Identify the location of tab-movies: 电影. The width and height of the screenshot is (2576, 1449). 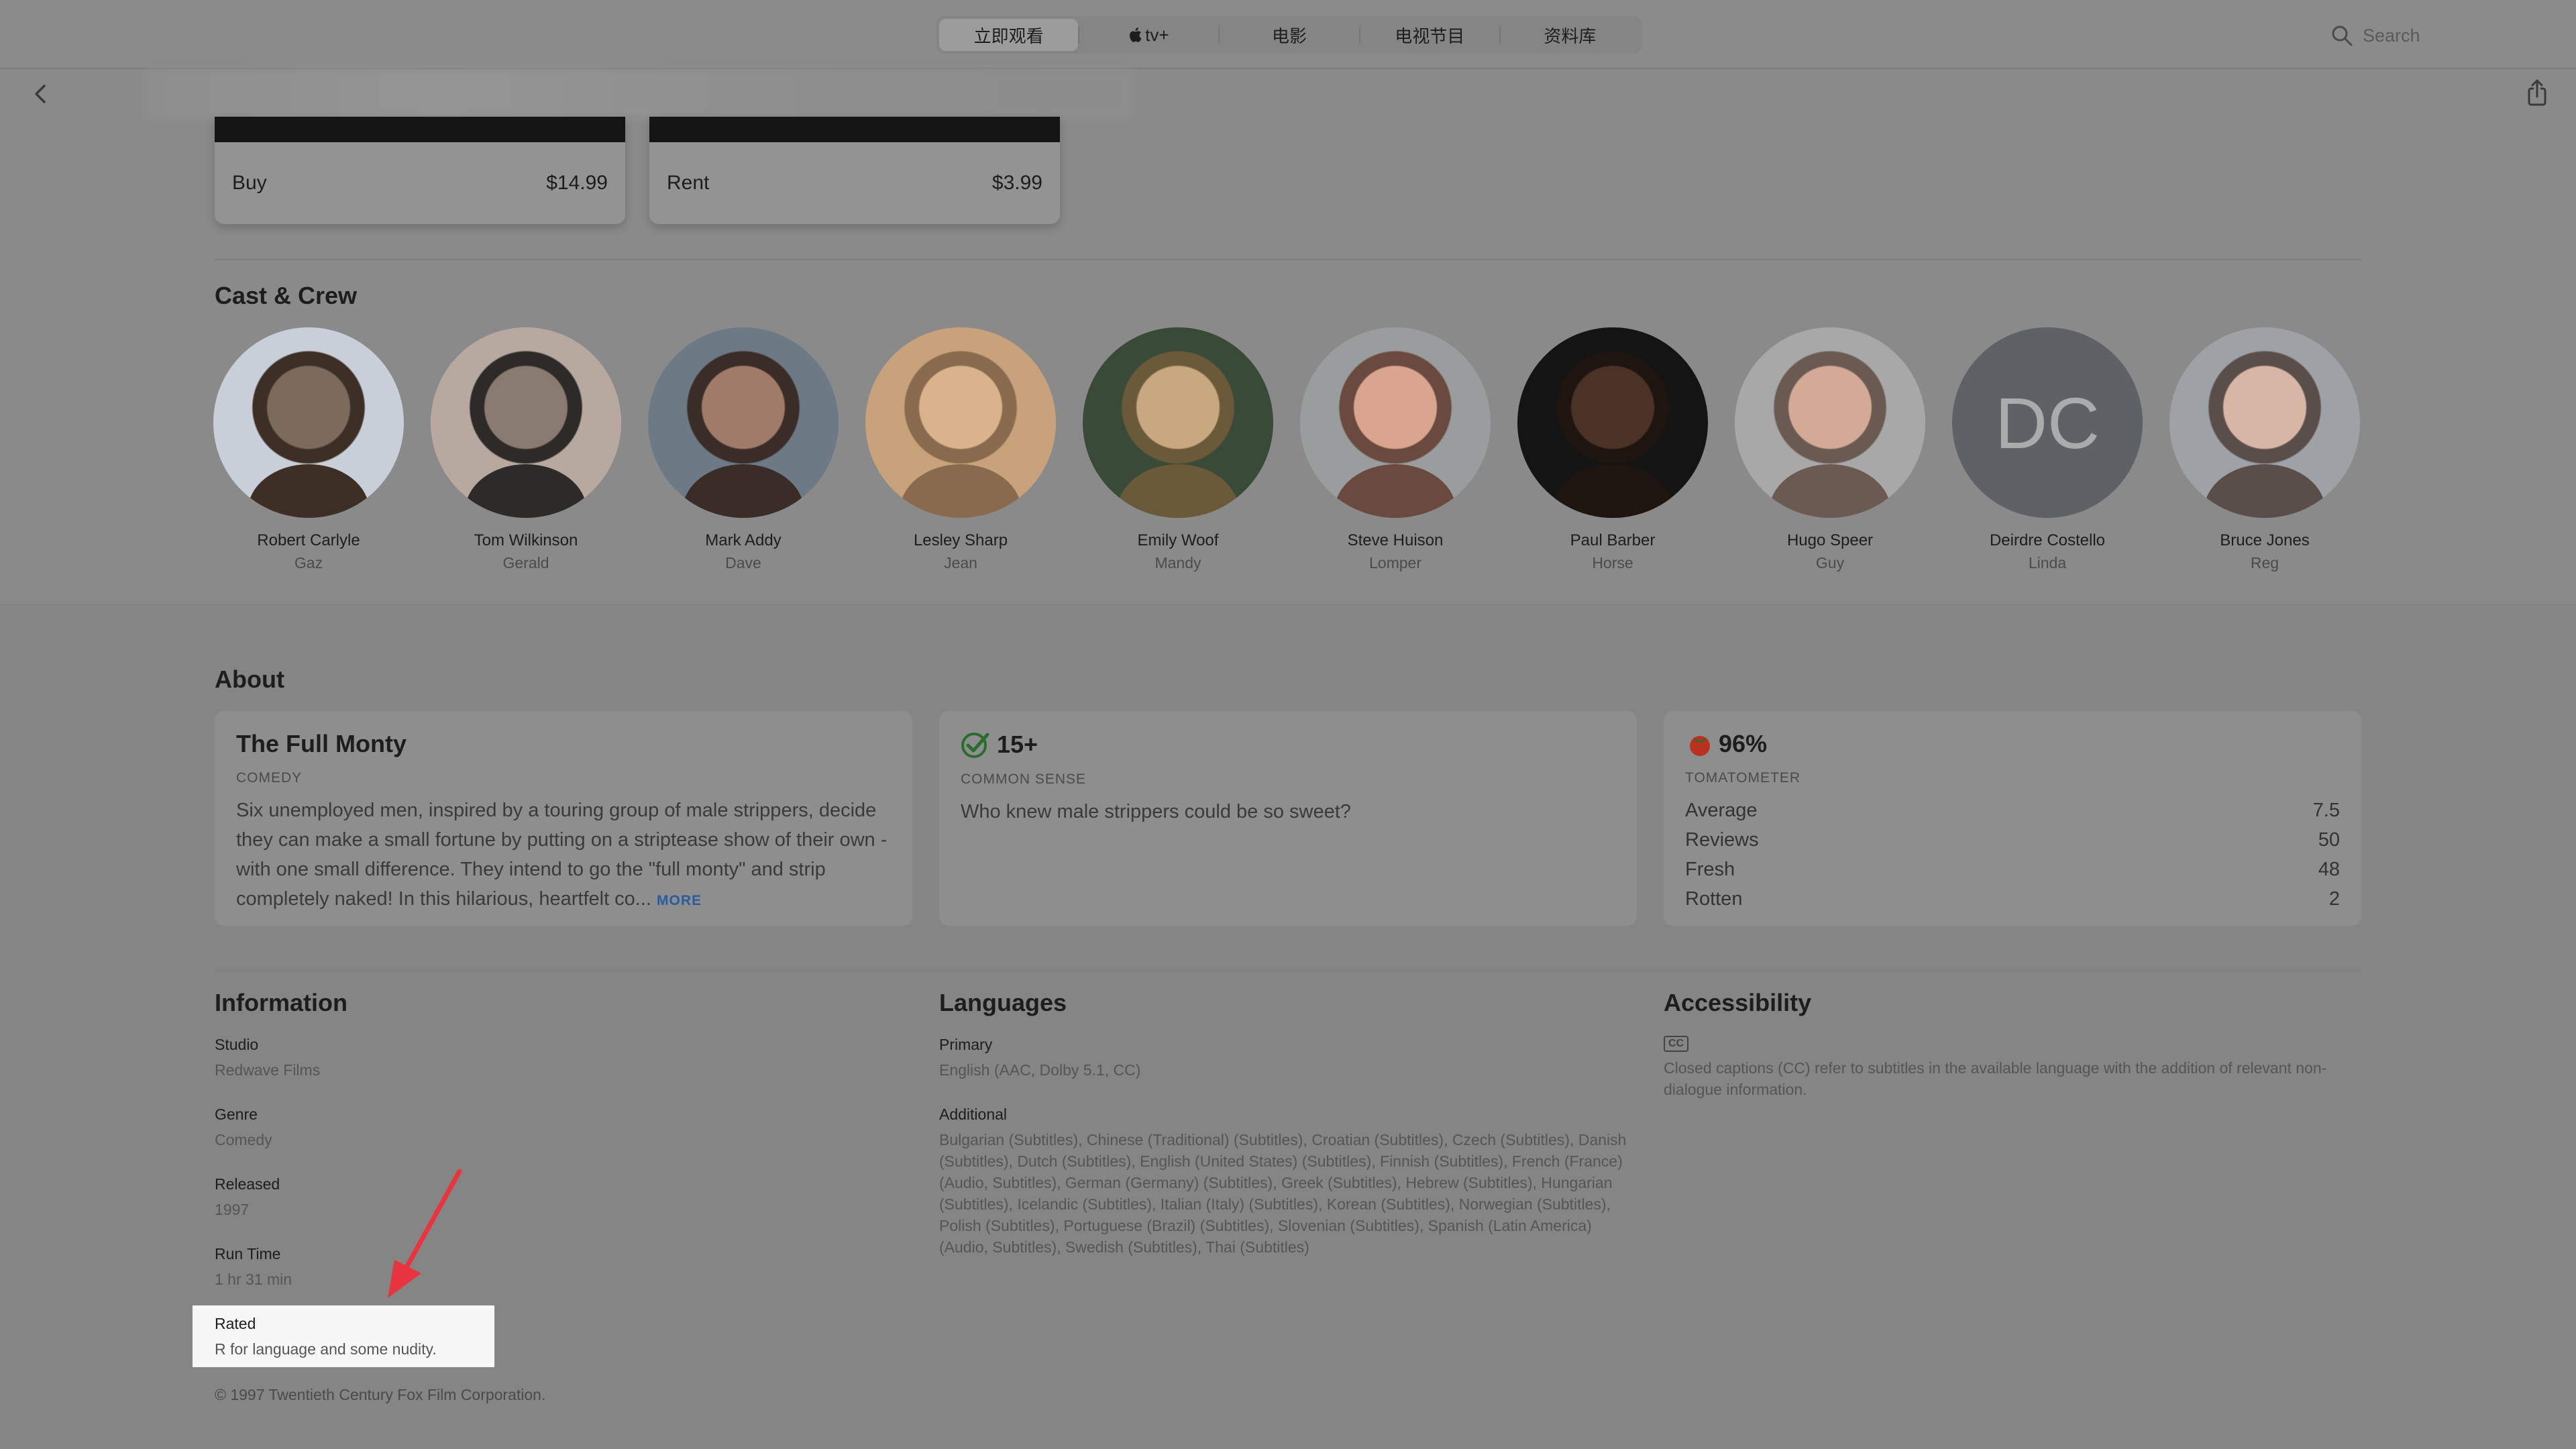
(1289, 35).